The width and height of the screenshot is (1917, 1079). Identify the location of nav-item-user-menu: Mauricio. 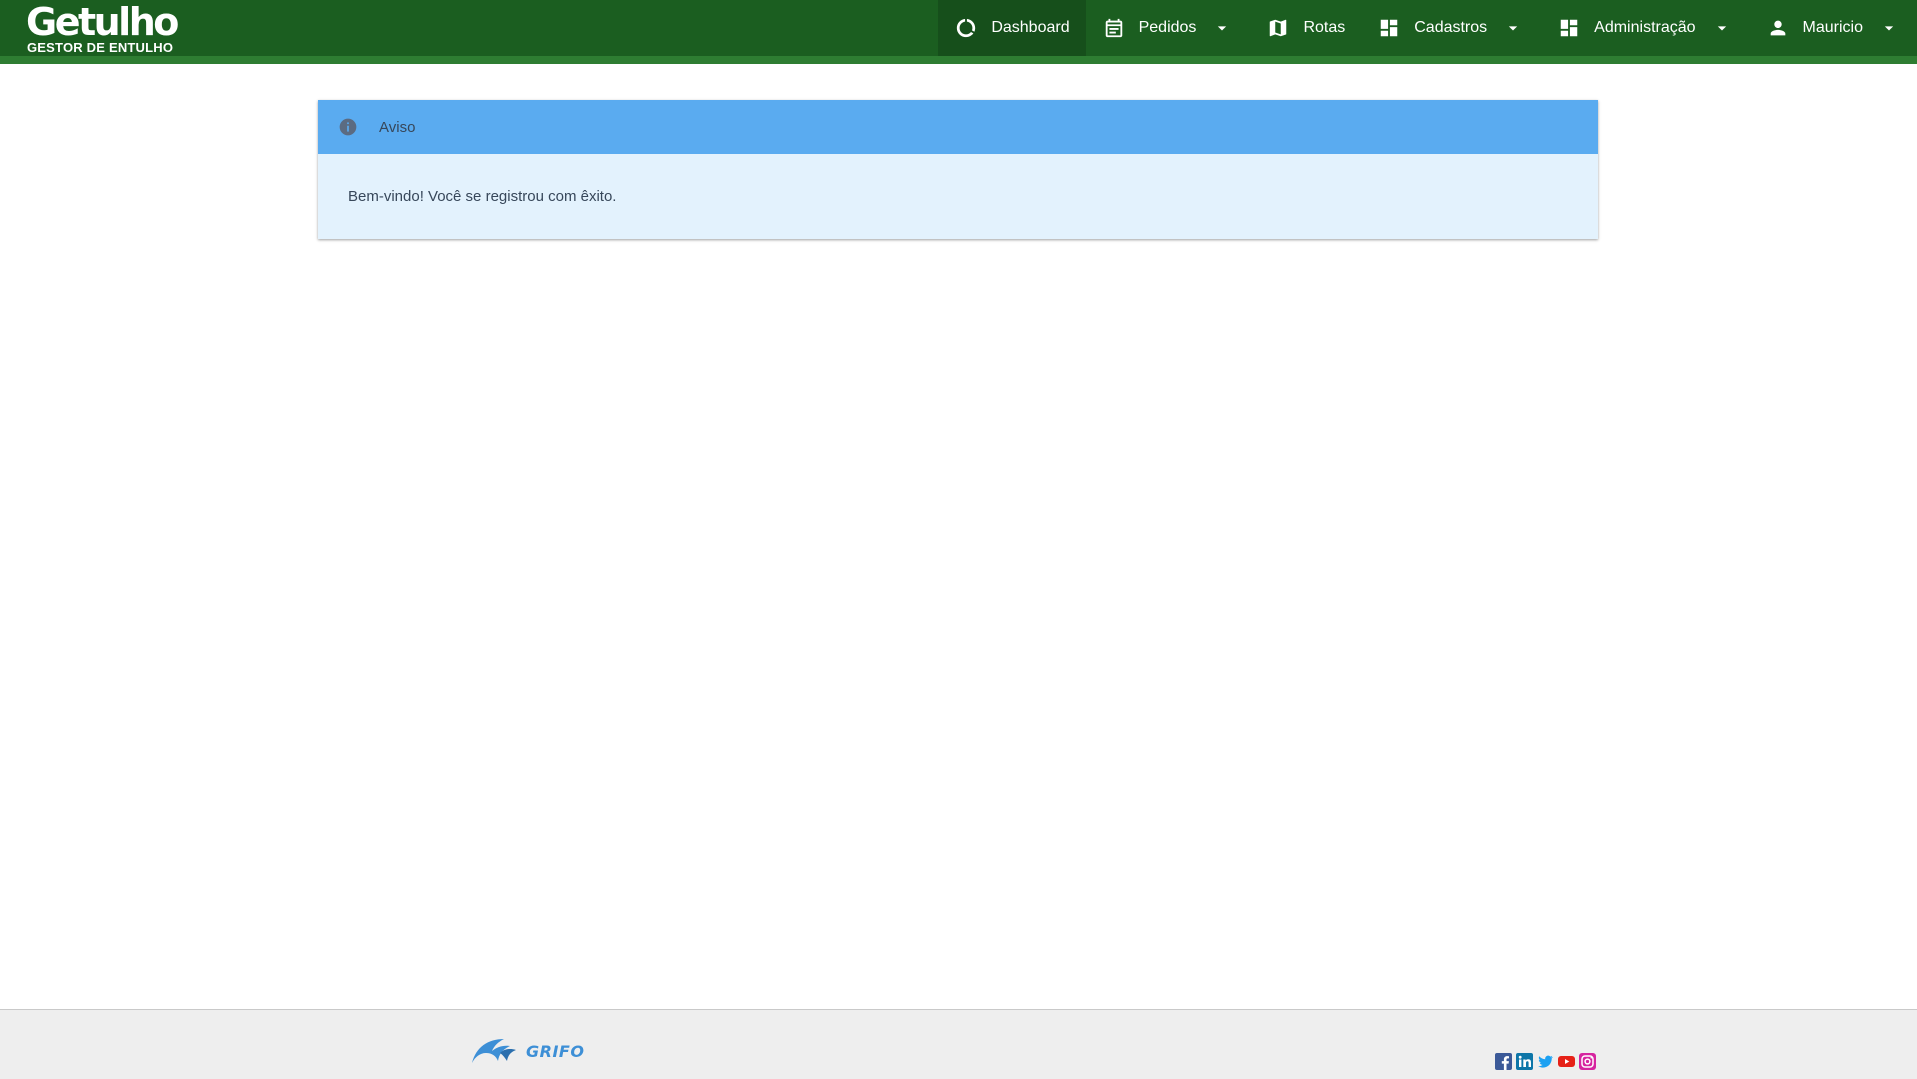
(1833, 28).